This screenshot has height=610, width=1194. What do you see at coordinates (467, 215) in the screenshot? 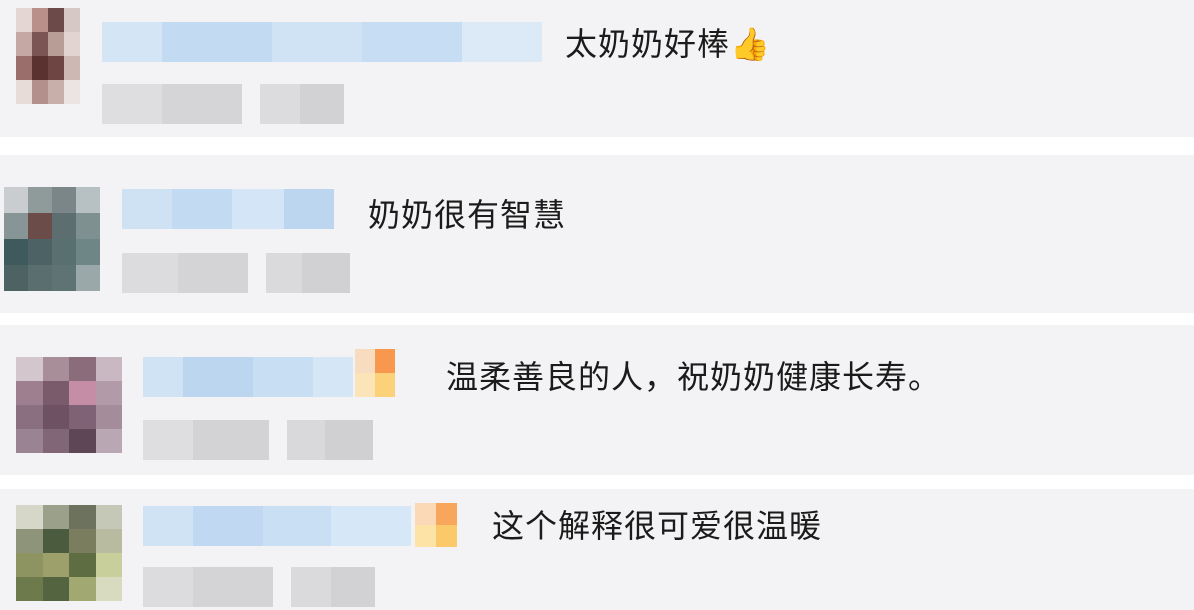
I see `comment-text: 奶奶很有智慧` at bounding box center [467, 215].